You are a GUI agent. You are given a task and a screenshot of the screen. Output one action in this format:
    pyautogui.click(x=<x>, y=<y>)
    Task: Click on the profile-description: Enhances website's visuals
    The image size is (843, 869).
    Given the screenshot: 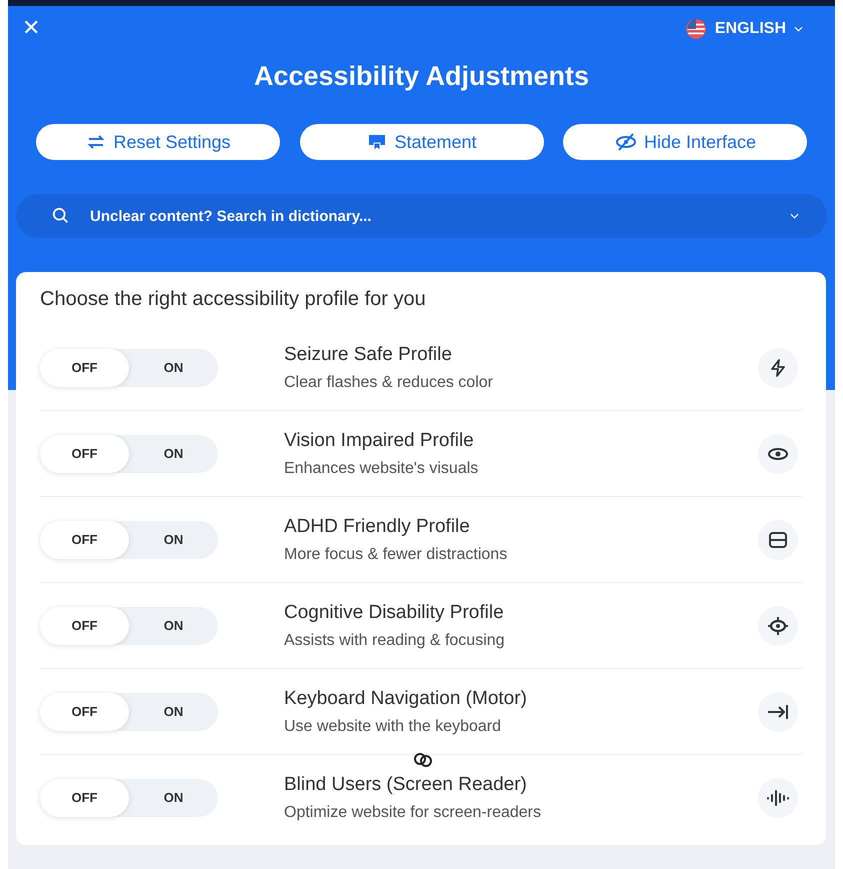 What is the action you would take?
    pyautogui.click(x=382, y=469)
    